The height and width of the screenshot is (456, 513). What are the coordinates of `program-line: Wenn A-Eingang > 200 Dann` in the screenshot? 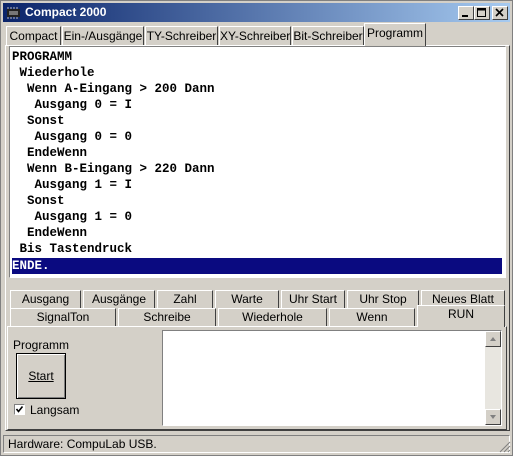 It's located at (257, 89).